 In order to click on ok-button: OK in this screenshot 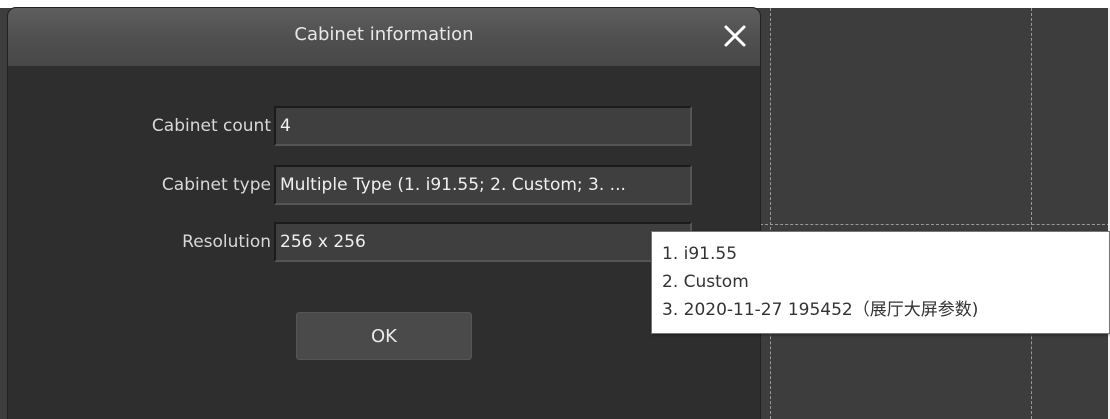, I will do `click(384, 336)`.